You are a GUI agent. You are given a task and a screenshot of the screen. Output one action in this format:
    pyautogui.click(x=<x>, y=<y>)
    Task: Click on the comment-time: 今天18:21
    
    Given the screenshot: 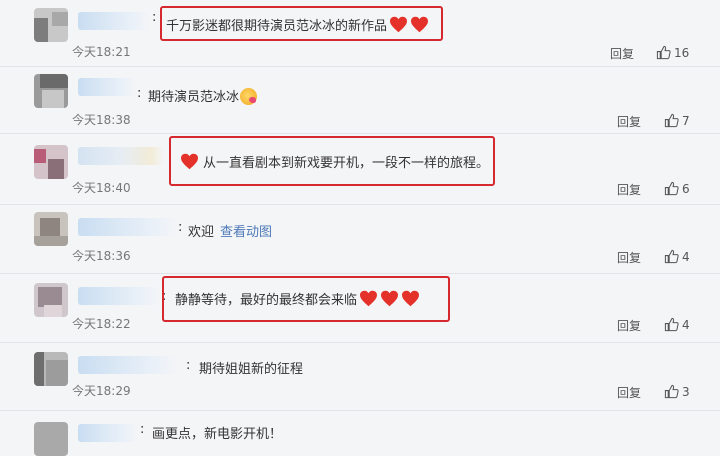 What is the action you would take?
    pyautogui.click(x=101, y=52)
    